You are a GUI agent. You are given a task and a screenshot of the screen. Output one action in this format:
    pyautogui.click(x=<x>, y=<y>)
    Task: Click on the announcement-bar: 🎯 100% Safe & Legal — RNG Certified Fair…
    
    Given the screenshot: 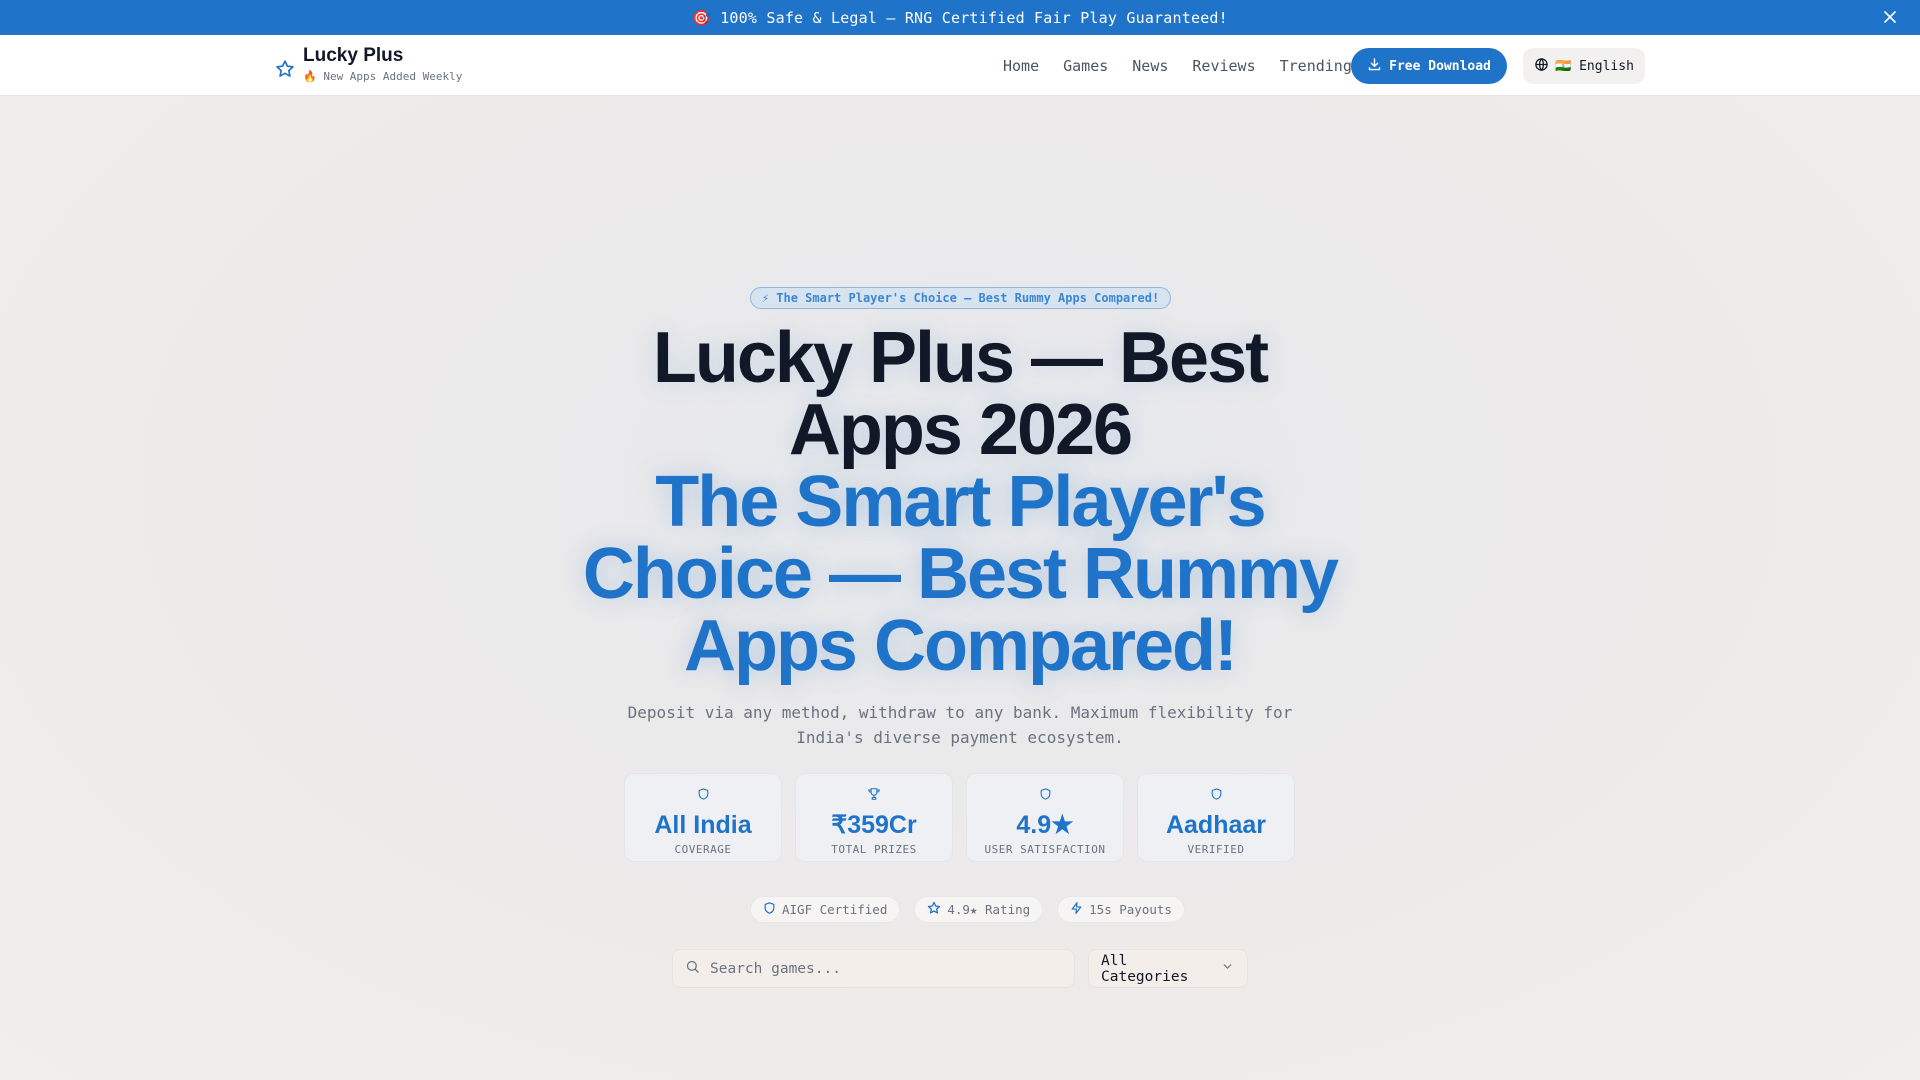 What is the action you would take?
    pyautogui.click(x=960, y=17)
    